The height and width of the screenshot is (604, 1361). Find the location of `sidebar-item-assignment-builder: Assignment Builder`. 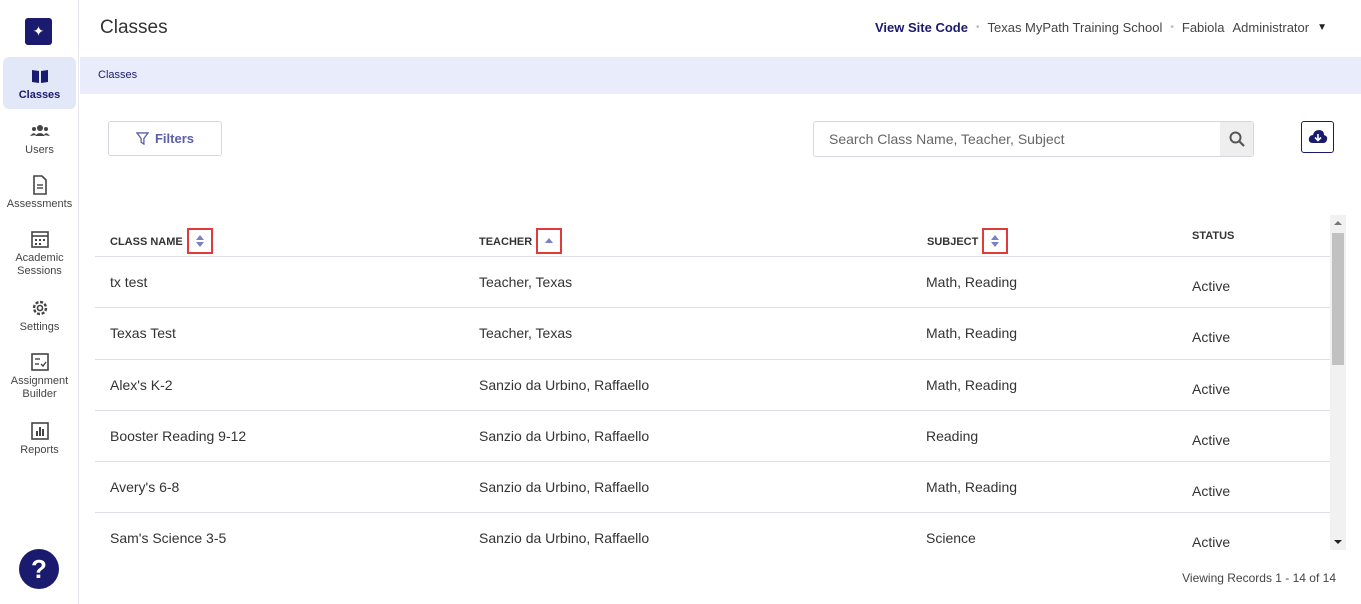

sidebar-item-assignment-builder: Assignment Builder is located at coordinates (39, 376).